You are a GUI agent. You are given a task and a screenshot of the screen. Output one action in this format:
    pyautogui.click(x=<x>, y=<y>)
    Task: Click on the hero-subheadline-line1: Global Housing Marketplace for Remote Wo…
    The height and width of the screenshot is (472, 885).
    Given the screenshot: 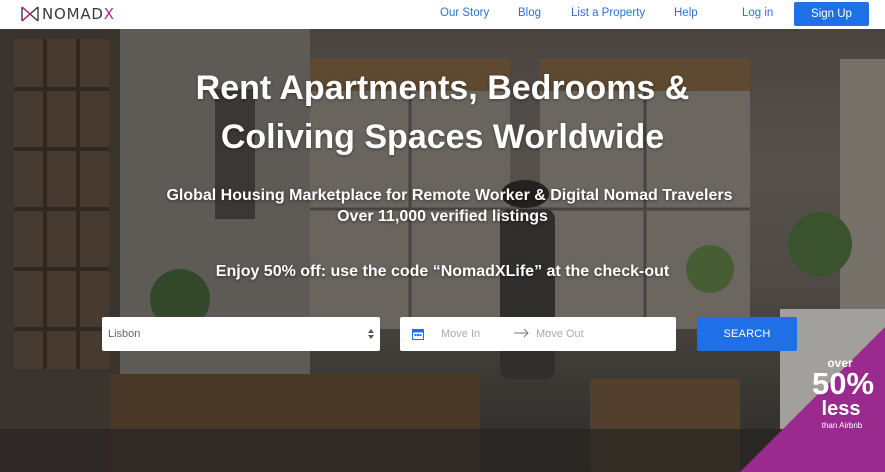 What is the action you would take?
    pyautogui.click(x=449, y=195)
    